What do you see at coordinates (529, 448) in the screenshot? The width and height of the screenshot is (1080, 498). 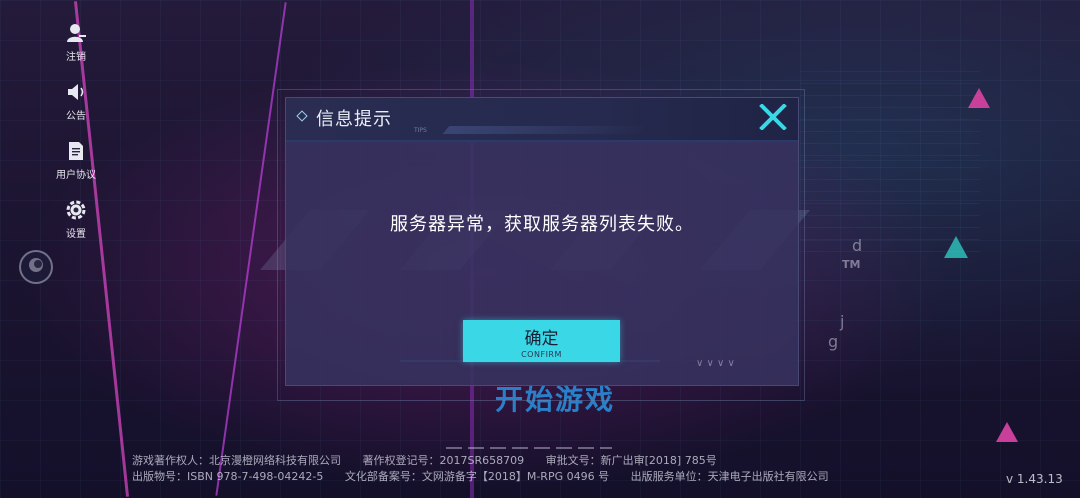 I see `divider` at bounding box center [529, 448].